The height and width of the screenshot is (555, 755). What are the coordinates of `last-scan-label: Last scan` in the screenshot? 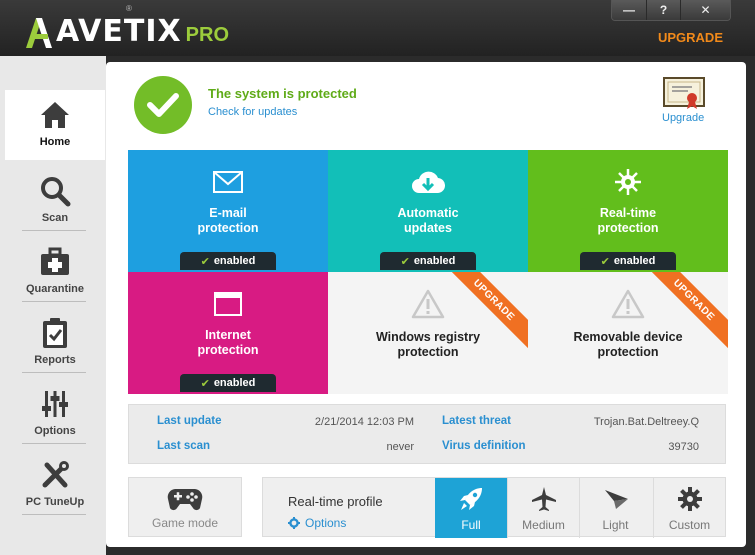 It's located at (184, 446).